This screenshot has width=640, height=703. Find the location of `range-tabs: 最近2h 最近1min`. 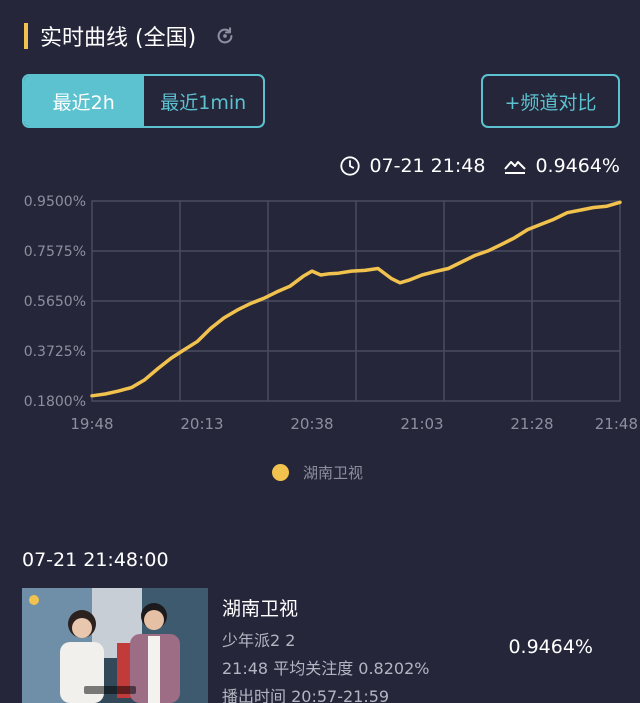

range-tabs: 最近2h 最近1min is located at coordinates (143, 101).